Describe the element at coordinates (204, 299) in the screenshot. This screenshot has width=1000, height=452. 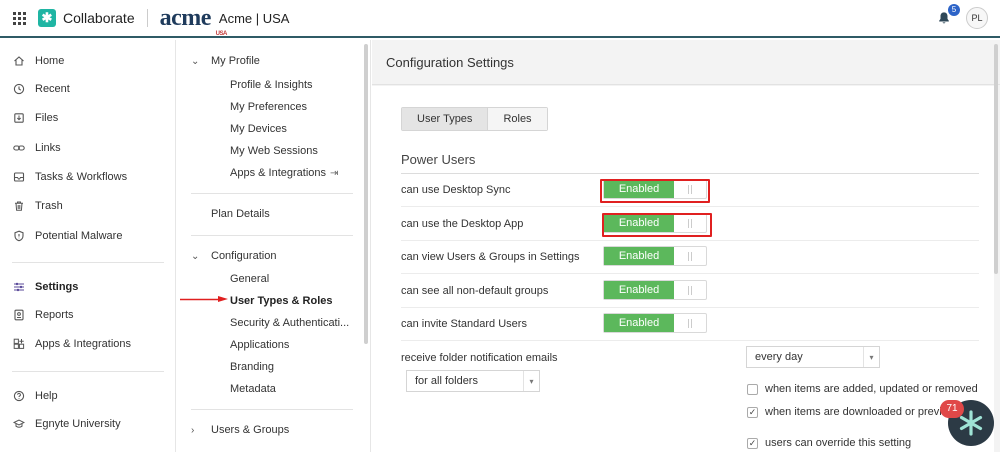
I see `annotation-arrow-icon` at that location.